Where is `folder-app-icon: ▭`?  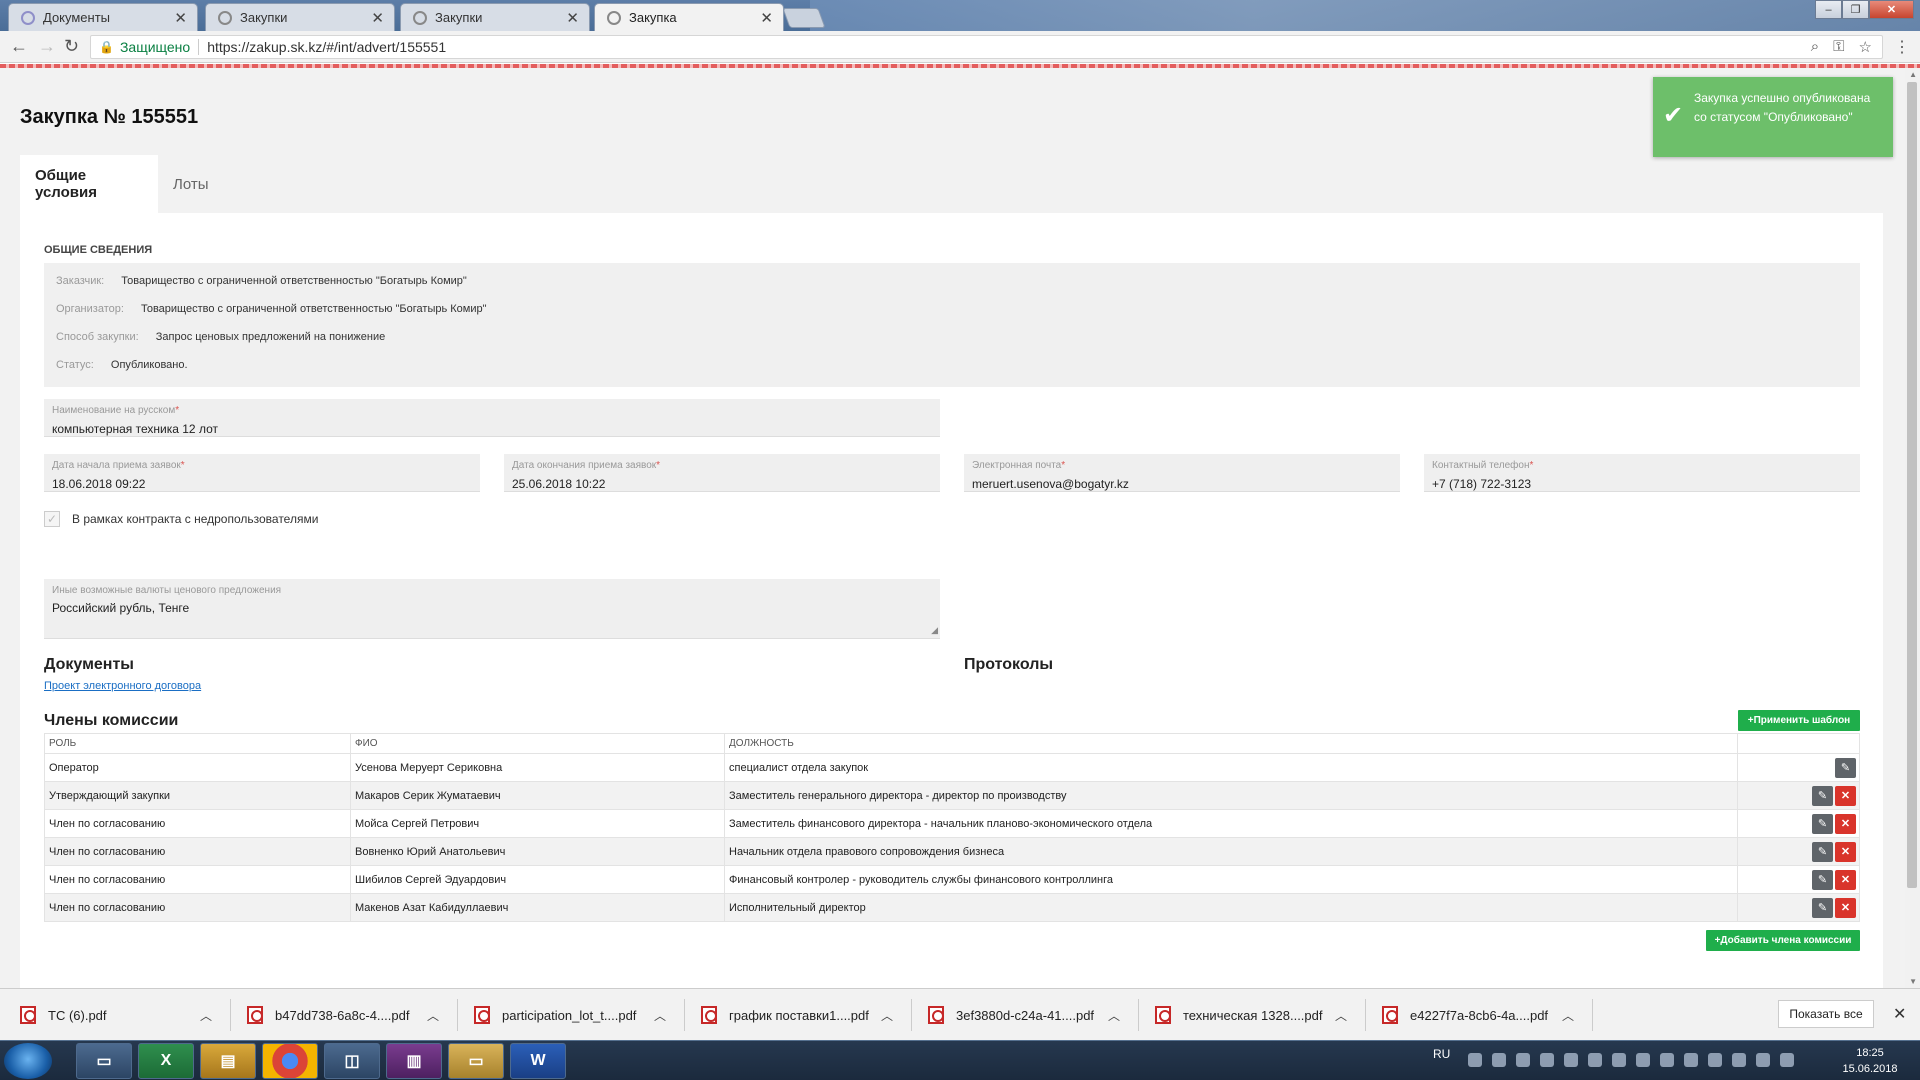
folder-app-icon: ▭ is located at coordinates (476, 1061).